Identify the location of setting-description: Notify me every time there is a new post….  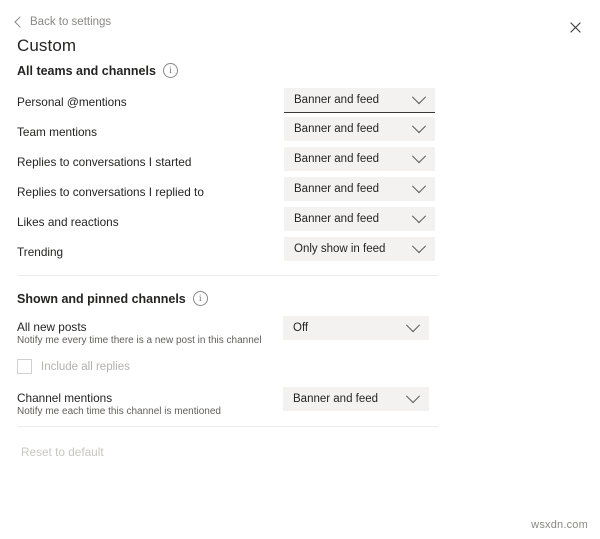
(139, 340).